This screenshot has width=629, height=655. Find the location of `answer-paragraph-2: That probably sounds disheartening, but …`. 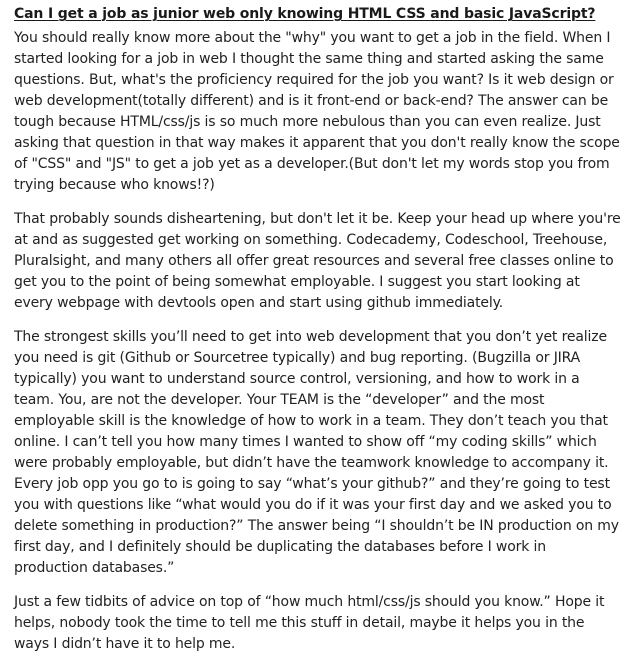

answer-paragraph-2: That probably sounds disheartening, but … is located at coordinates (317, 261).